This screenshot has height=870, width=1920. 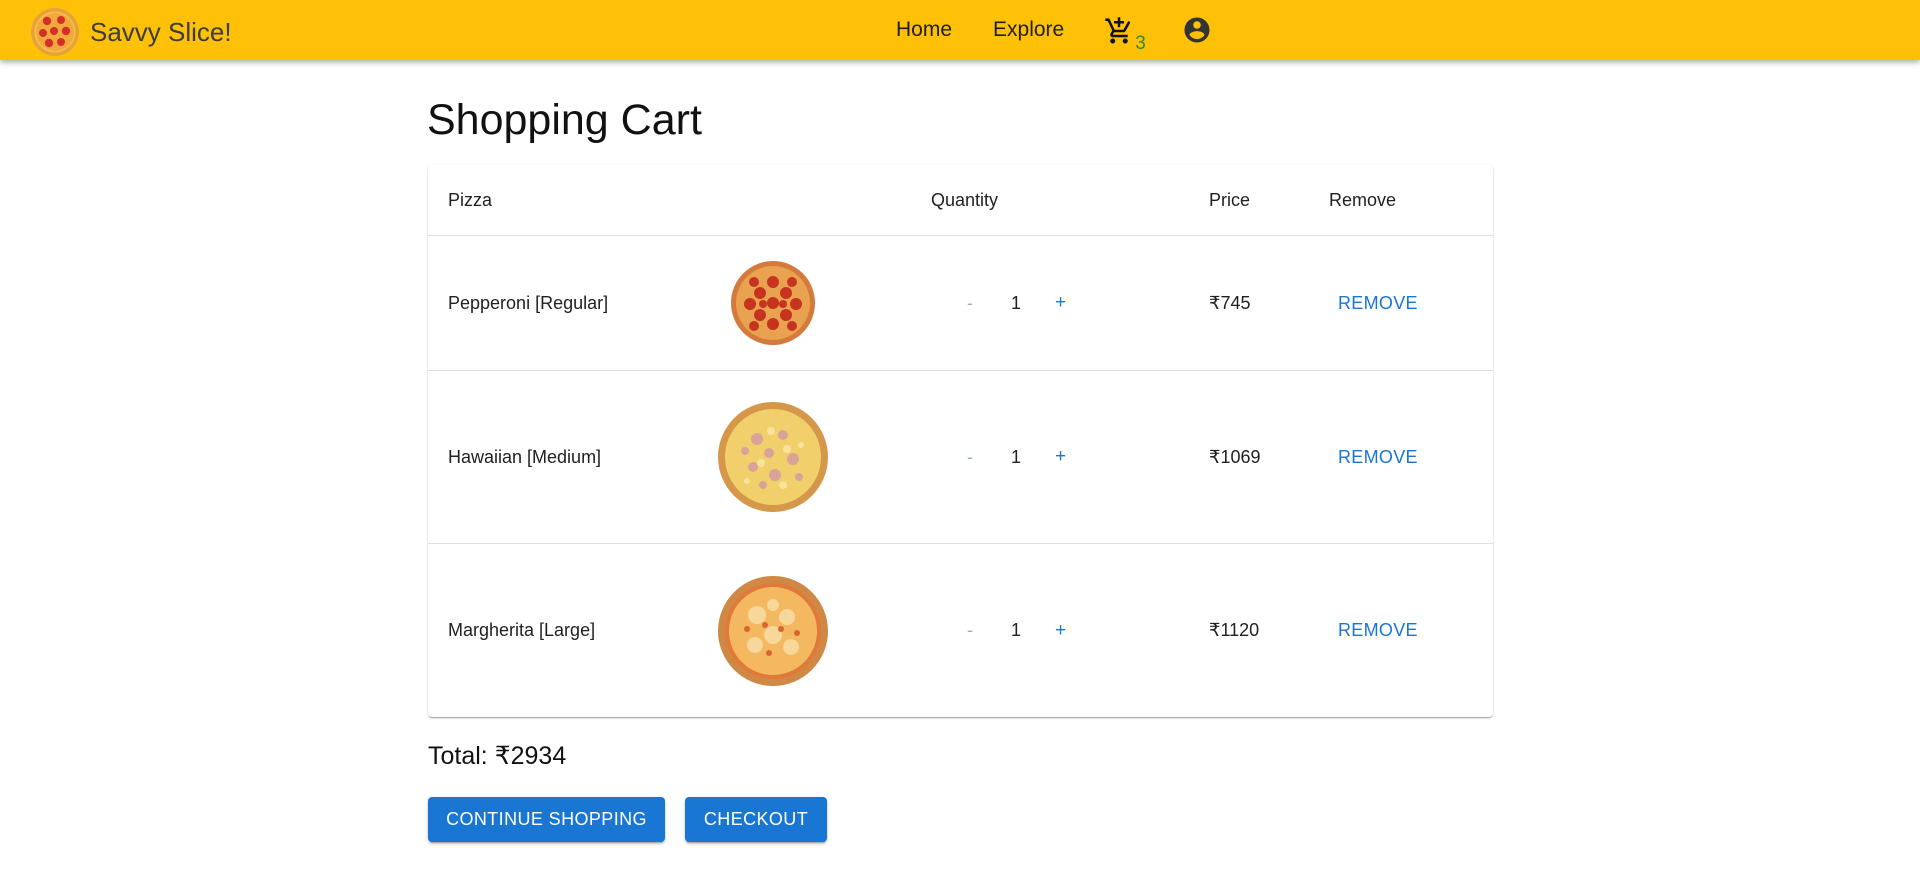 I want to click on pizza-logo-icon, so click(x=55, y=32).